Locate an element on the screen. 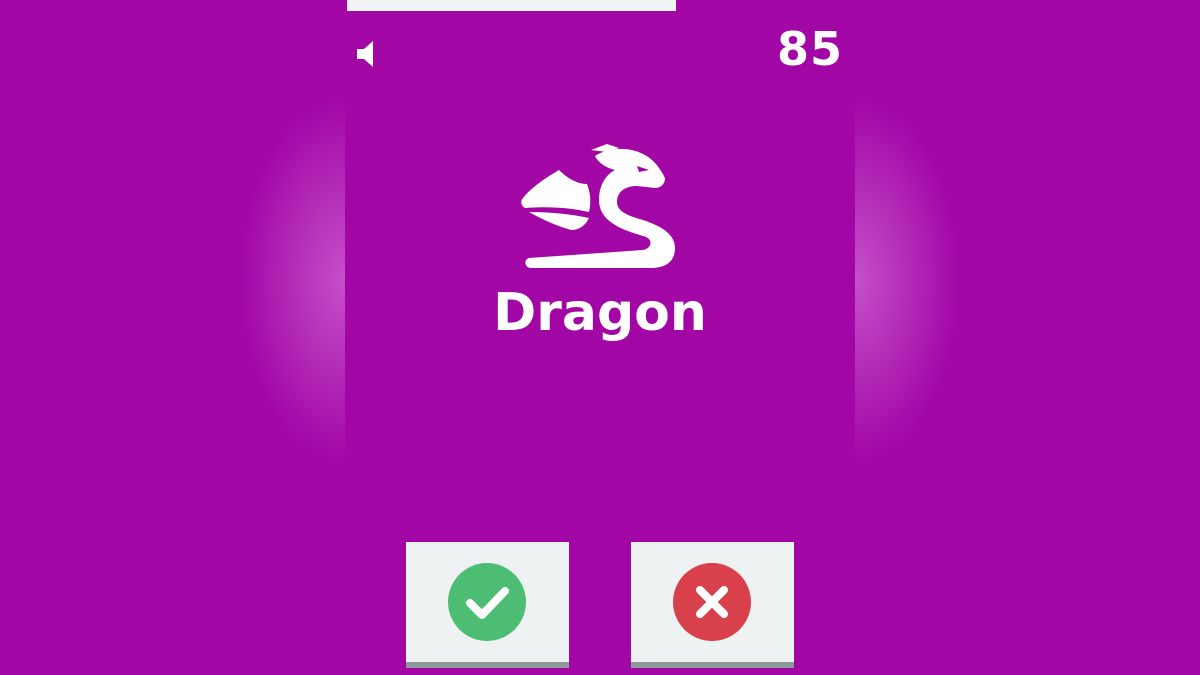 The height and width of the screenshot is (675, 1200). dragon-icon is located at coordinates (598, 206).